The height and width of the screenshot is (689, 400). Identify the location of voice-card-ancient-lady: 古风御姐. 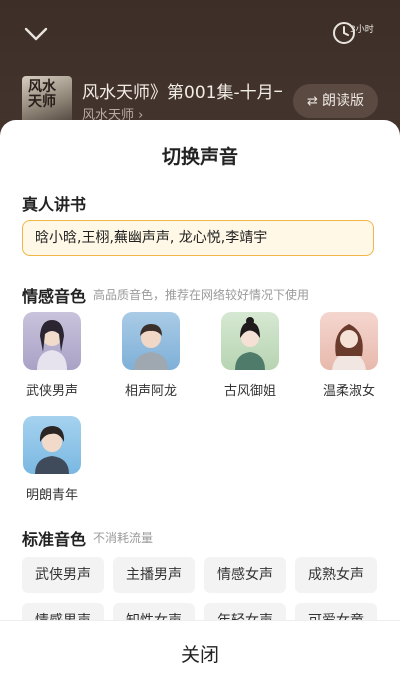
(250, 355).